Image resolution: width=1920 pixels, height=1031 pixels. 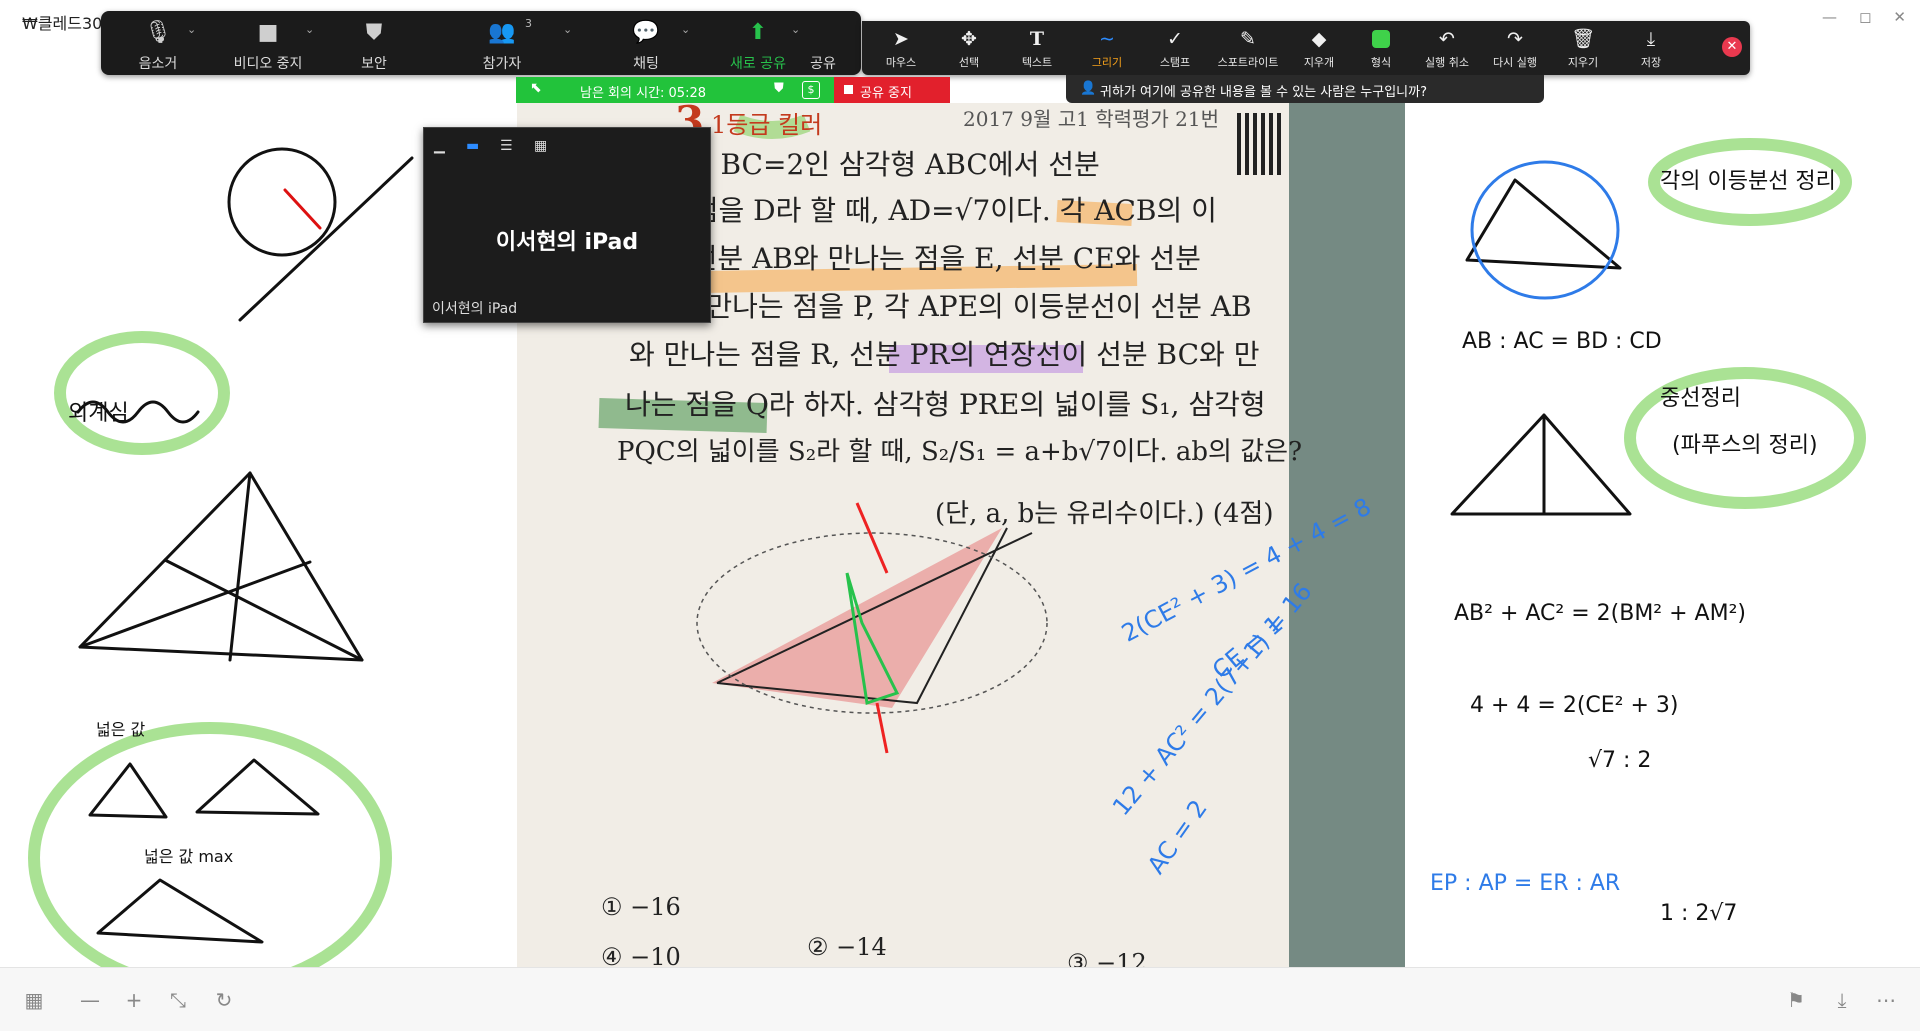 What do you see at coordinates (1259, 144) in the screenshot?
I see `qr-code` at bounding box center [1259, 144].